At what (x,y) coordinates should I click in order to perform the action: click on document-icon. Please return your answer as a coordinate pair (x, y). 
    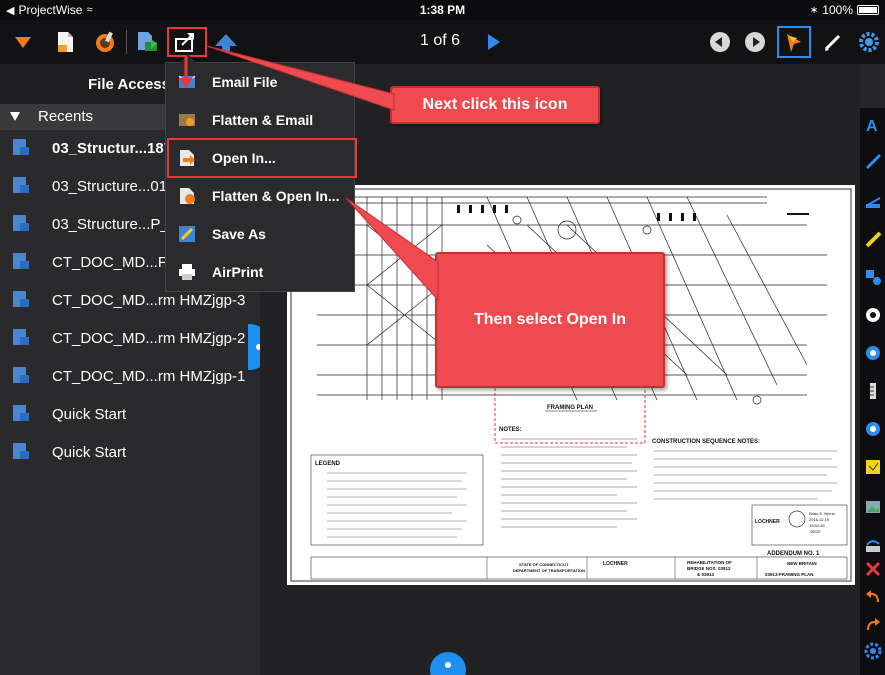
    Looking at the image, I should click on (65, 42).